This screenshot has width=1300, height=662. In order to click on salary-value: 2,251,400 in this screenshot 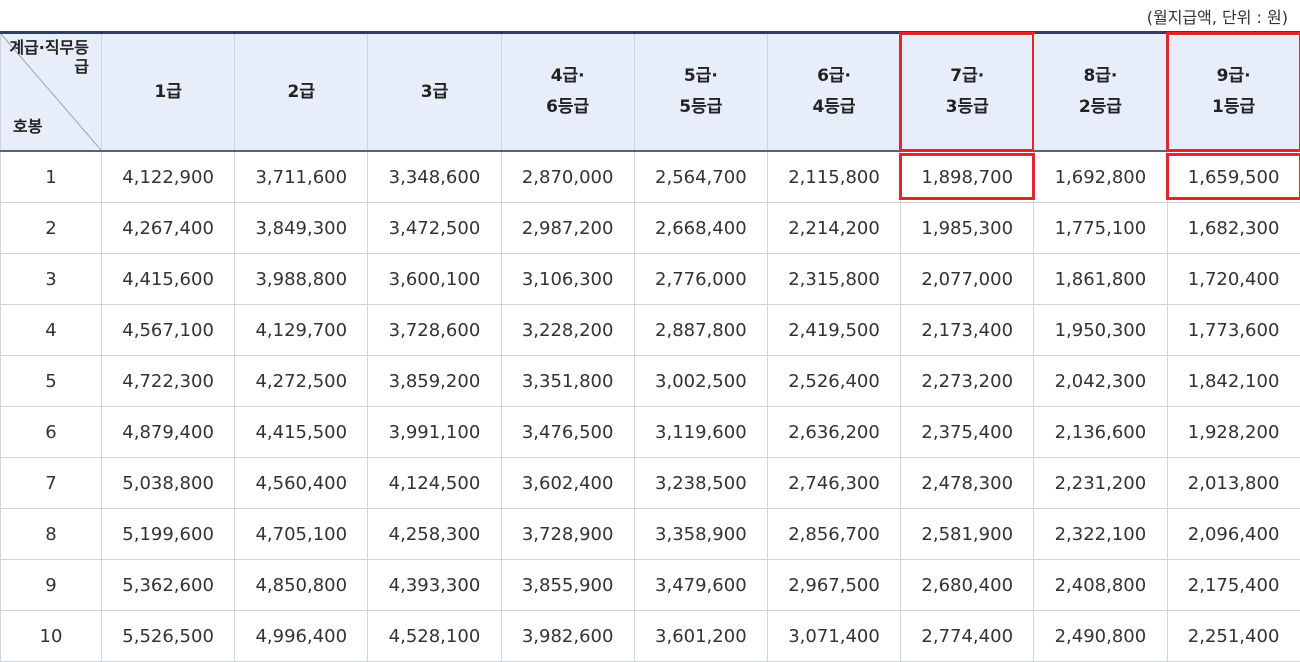, I will do `click(1233, 636)`.